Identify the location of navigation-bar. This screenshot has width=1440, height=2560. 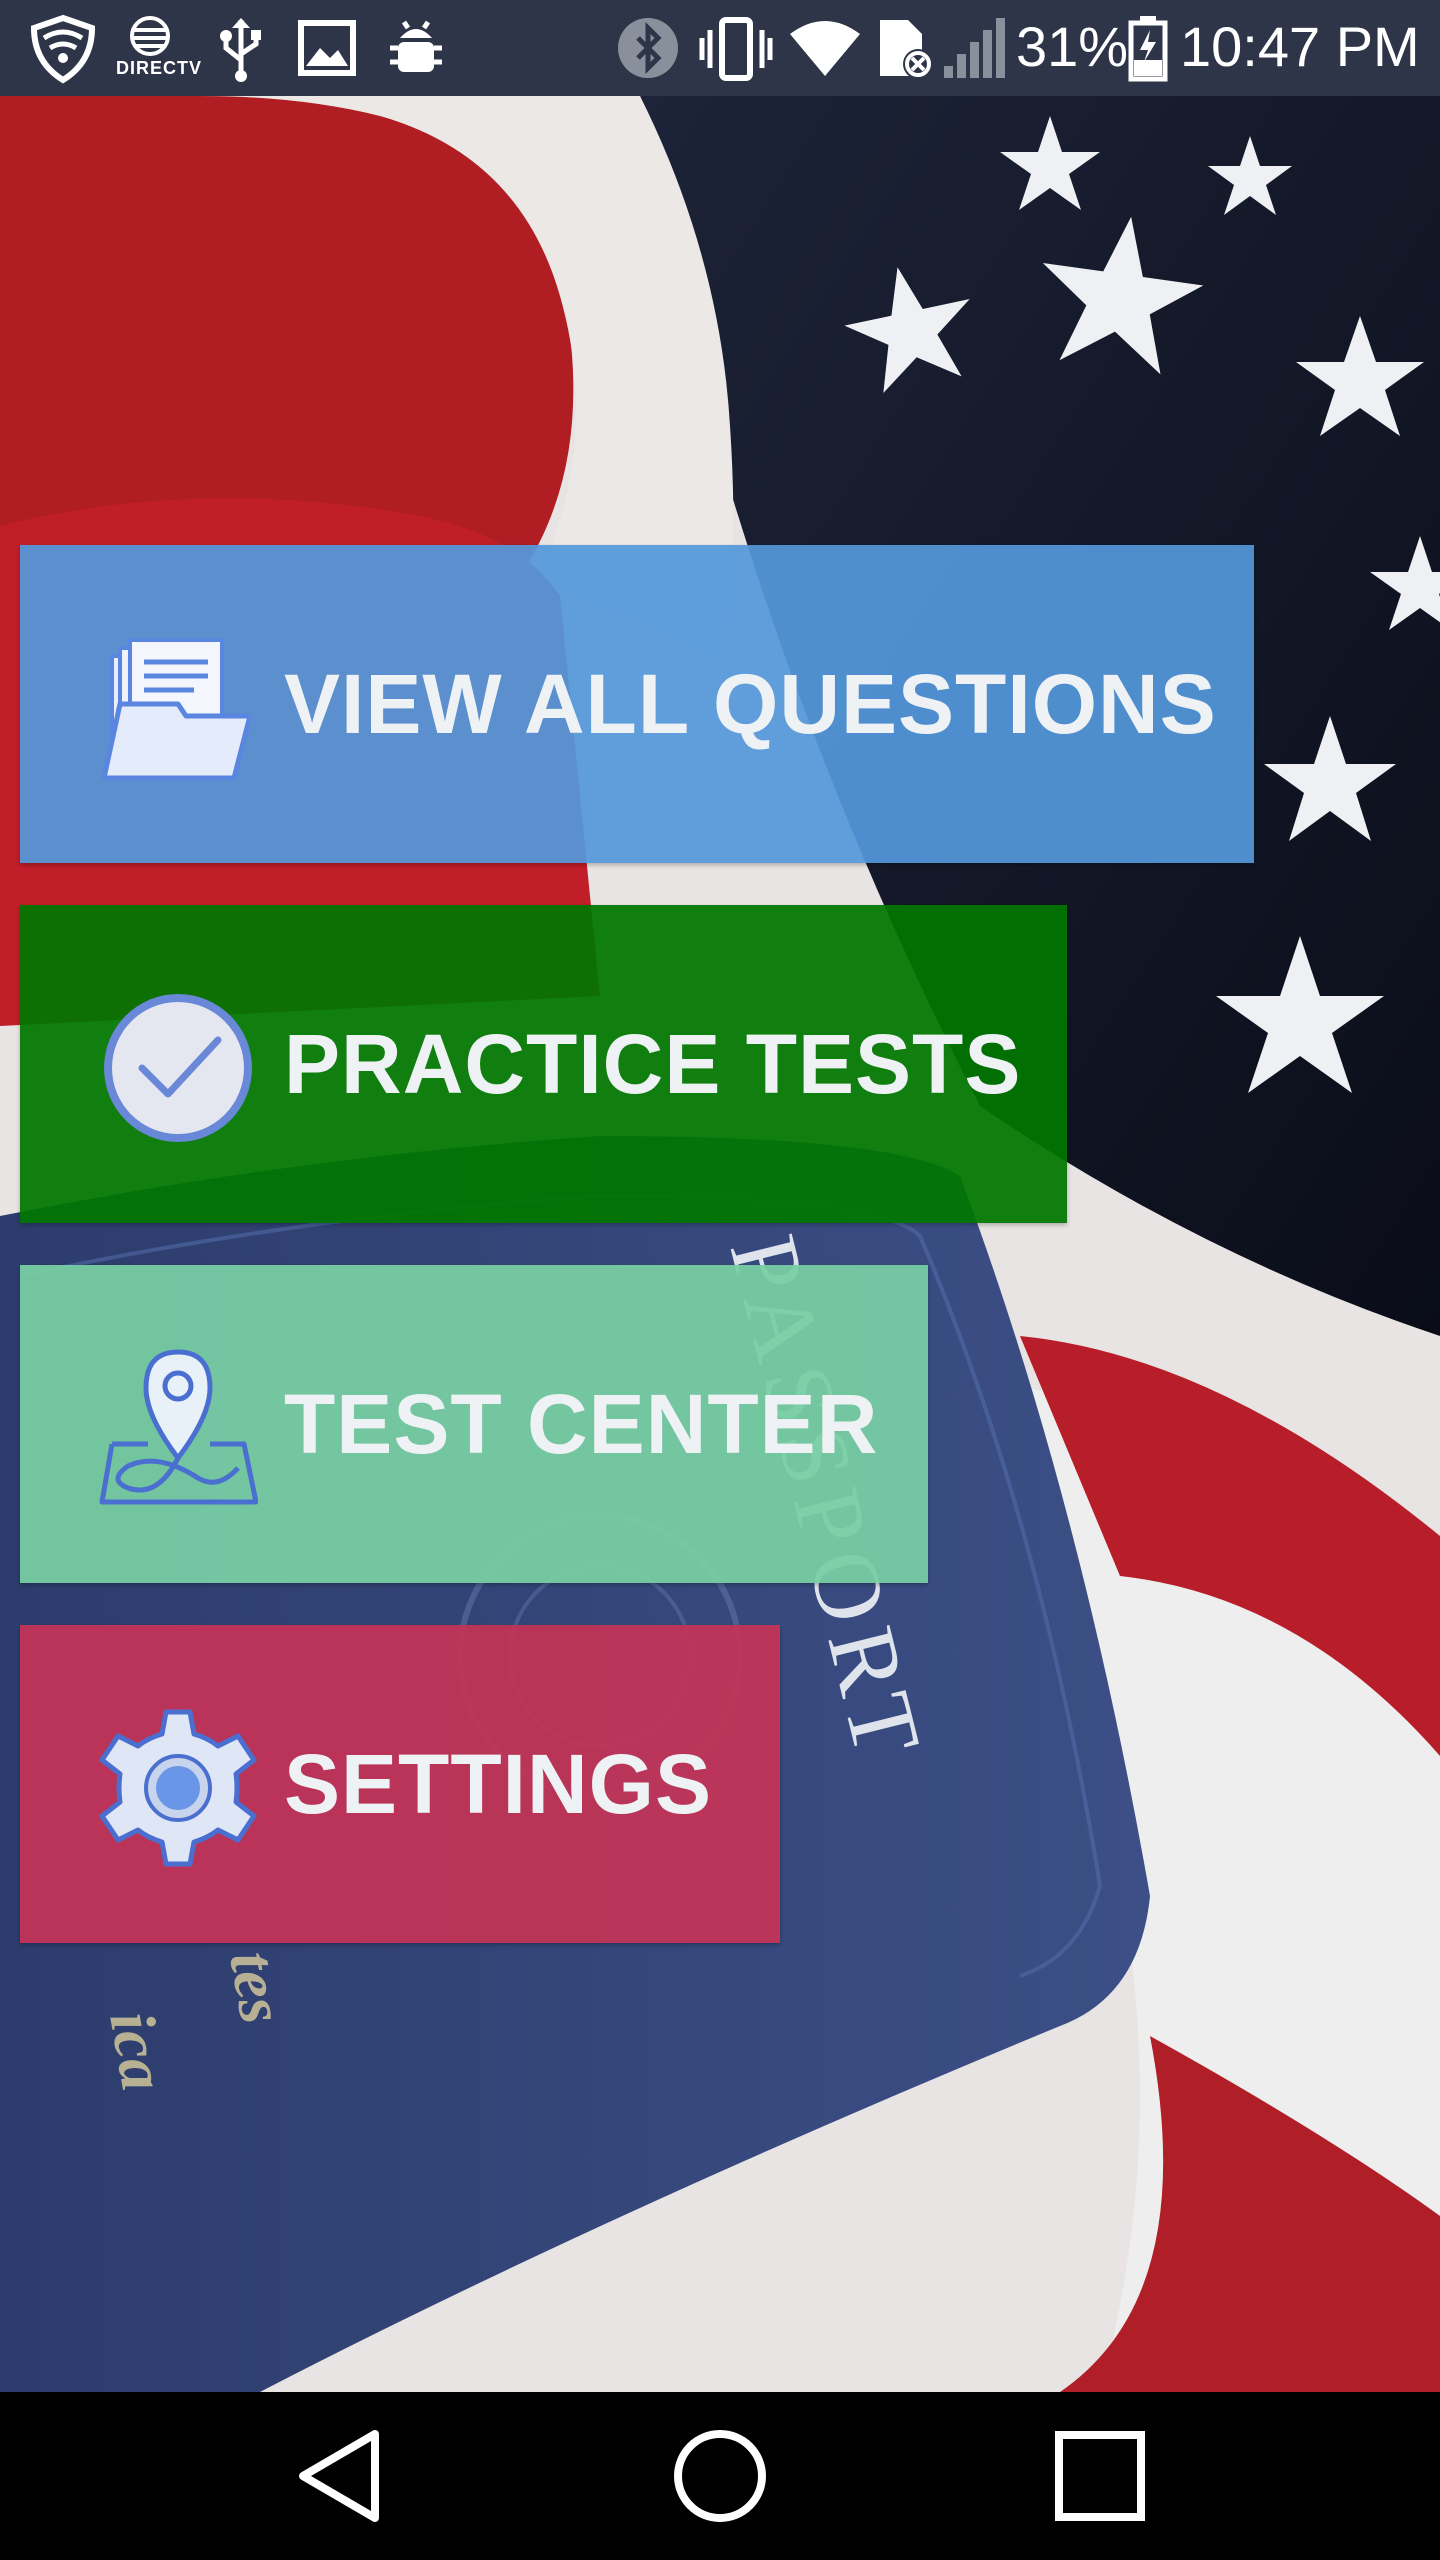
(720, 2476).